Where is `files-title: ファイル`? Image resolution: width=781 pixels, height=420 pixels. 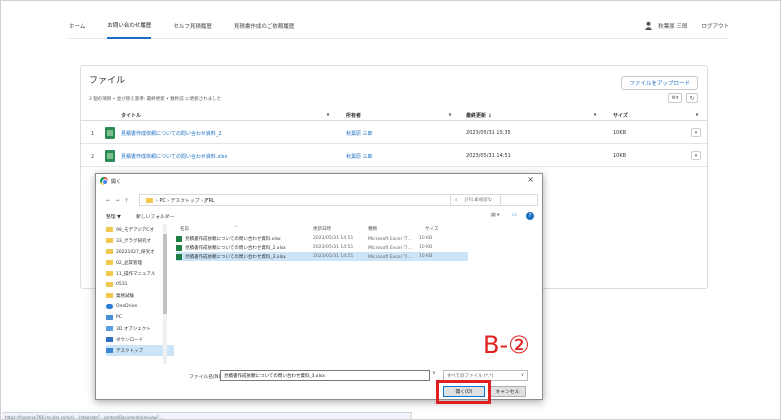 files-title: ファイル is located at coordinates (107, 81).